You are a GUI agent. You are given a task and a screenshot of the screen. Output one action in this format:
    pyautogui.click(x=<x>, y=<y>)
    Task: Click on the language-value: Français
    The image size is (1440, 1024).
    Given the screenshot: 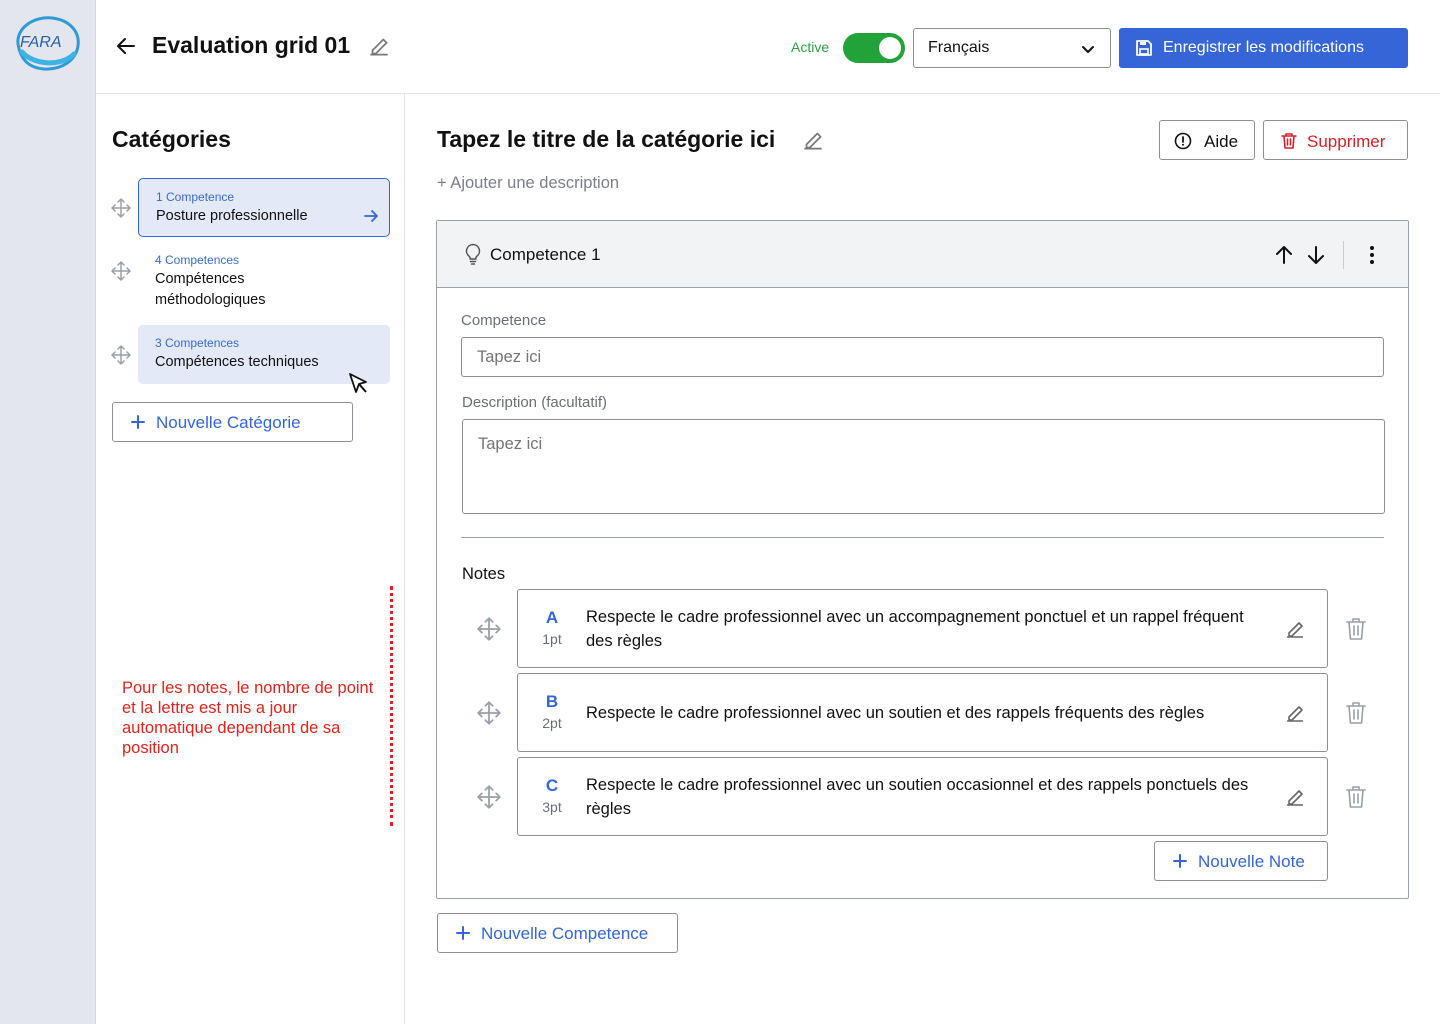 What is the action you would take?
    pyautogui.click(x=959, y=47)
    